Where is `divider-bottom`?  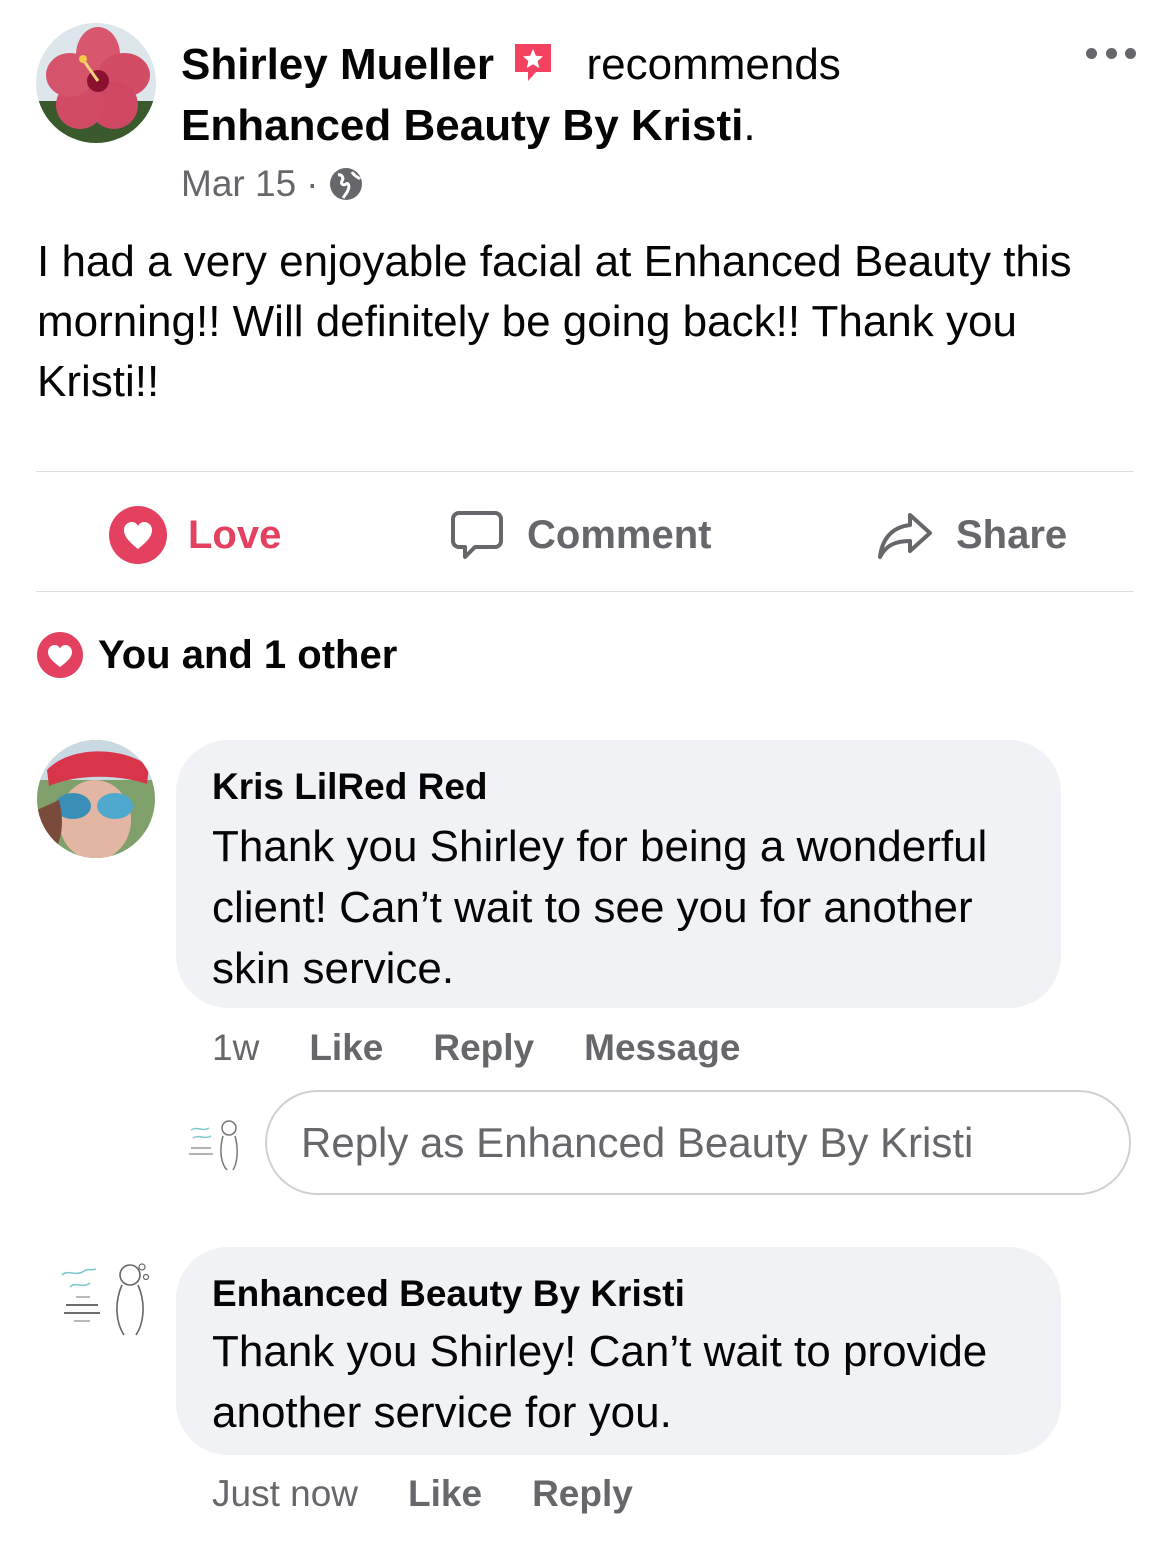
divider-bottom is located at coordinates (585, 591).